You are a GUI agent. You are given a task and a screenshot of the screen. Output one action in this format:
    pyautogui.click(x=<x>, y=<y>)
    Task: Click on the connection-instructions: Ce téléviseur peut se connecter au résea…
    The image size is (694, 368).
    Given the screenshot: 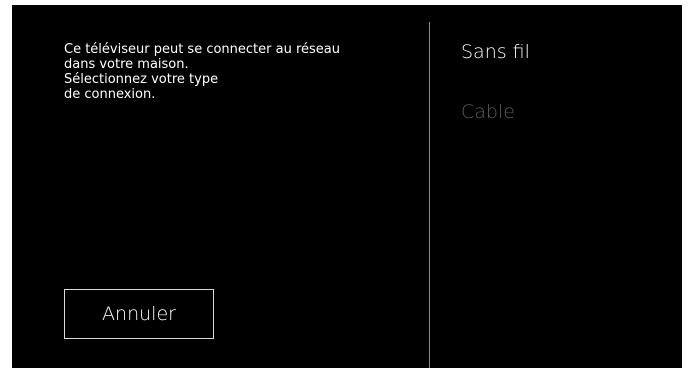 What is the action you would take?
    pyautogui.click(x=244, y=72)
    